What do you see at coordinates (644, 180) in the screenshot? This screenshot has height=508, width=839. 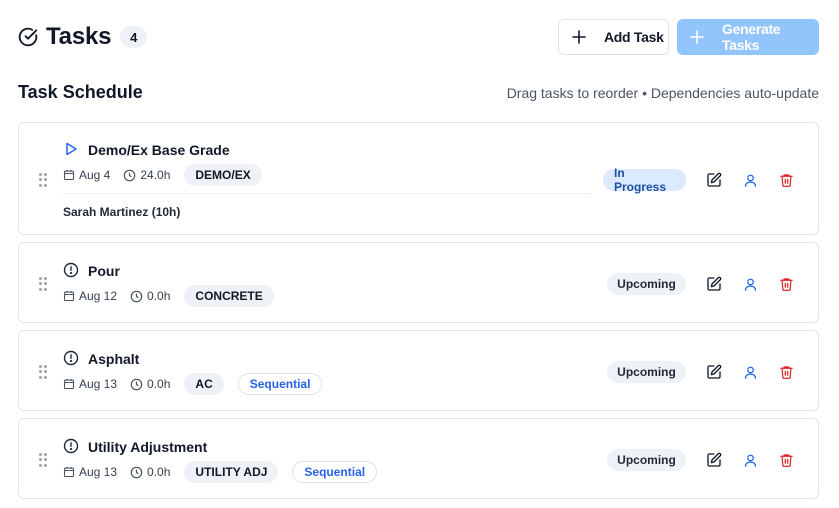 I see `status-badge: In Progress` at bounding box center [644, 180].